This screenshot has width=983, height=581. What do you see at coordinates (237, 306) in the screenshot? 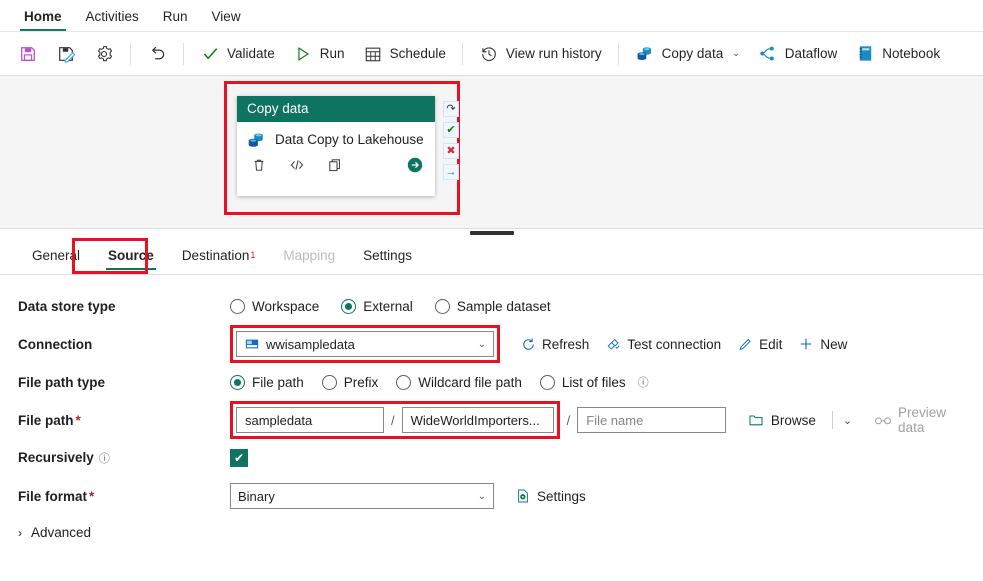
I see `radio-workspace-dot` at bounding box center [237, 306].